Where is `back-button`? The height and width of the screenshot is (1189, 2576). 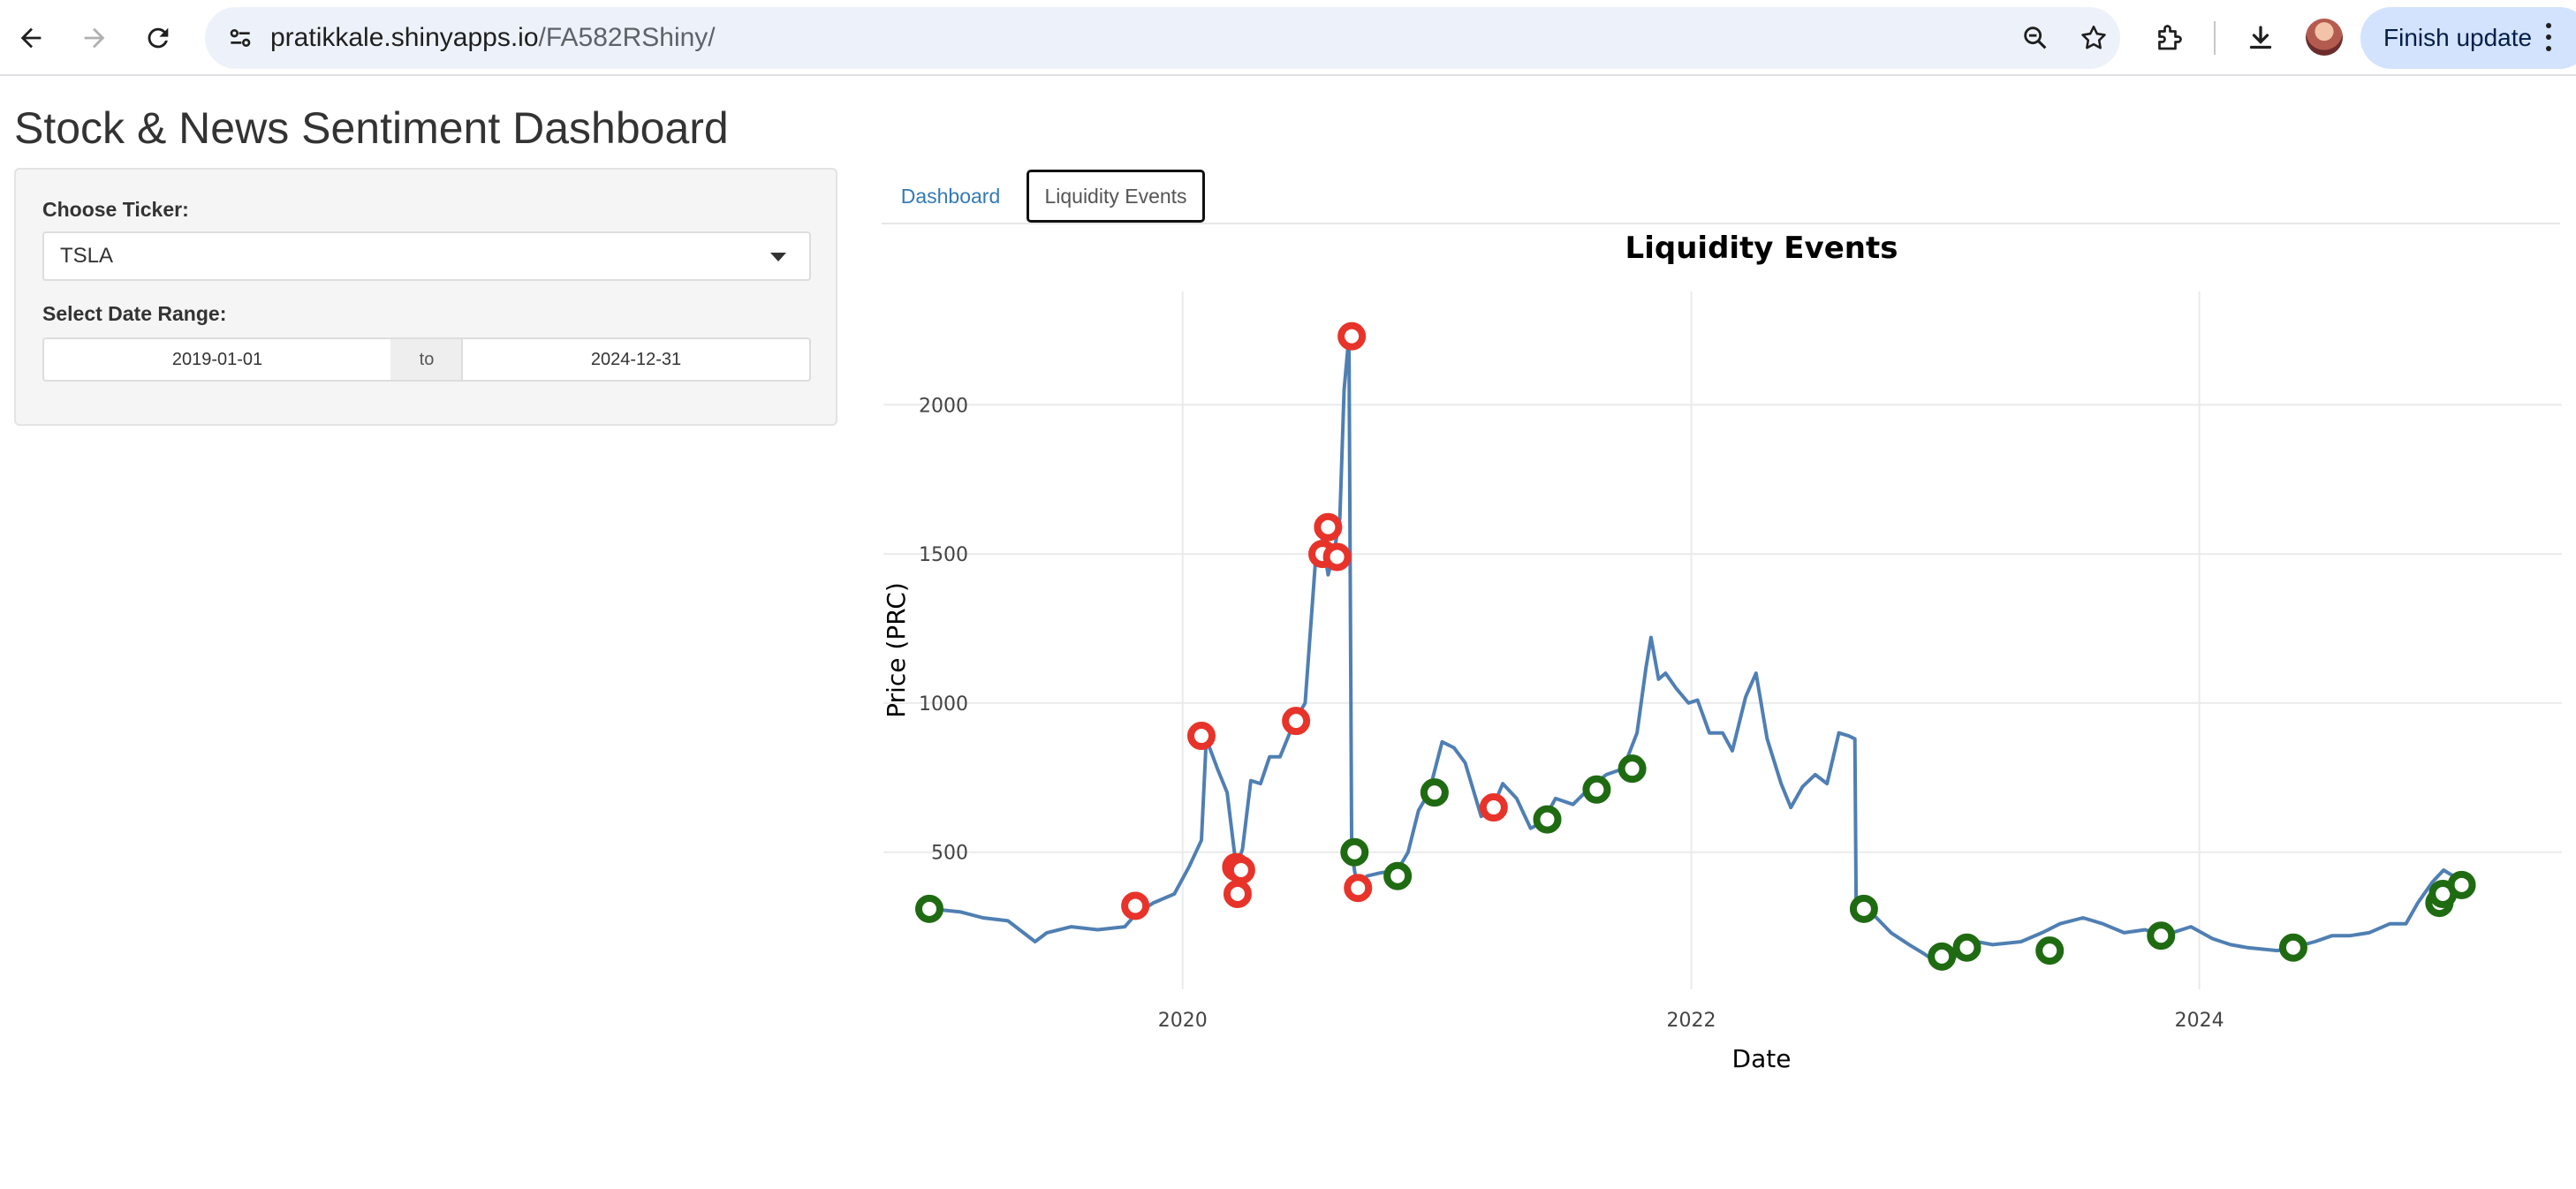 back-button is located at coordinates (31, 38).